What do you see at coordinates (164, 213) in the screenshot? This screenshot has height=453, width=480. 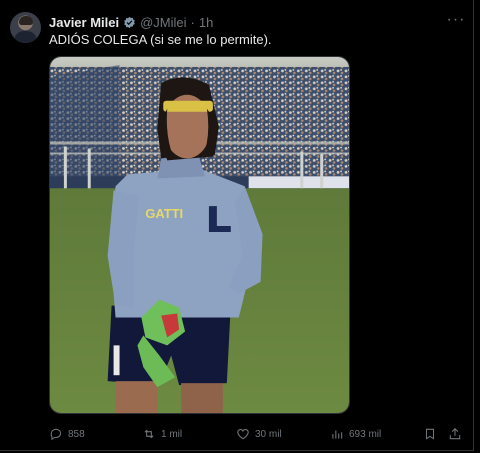 I see `jersey-text: GATTI` at bounding box center [164, 213].